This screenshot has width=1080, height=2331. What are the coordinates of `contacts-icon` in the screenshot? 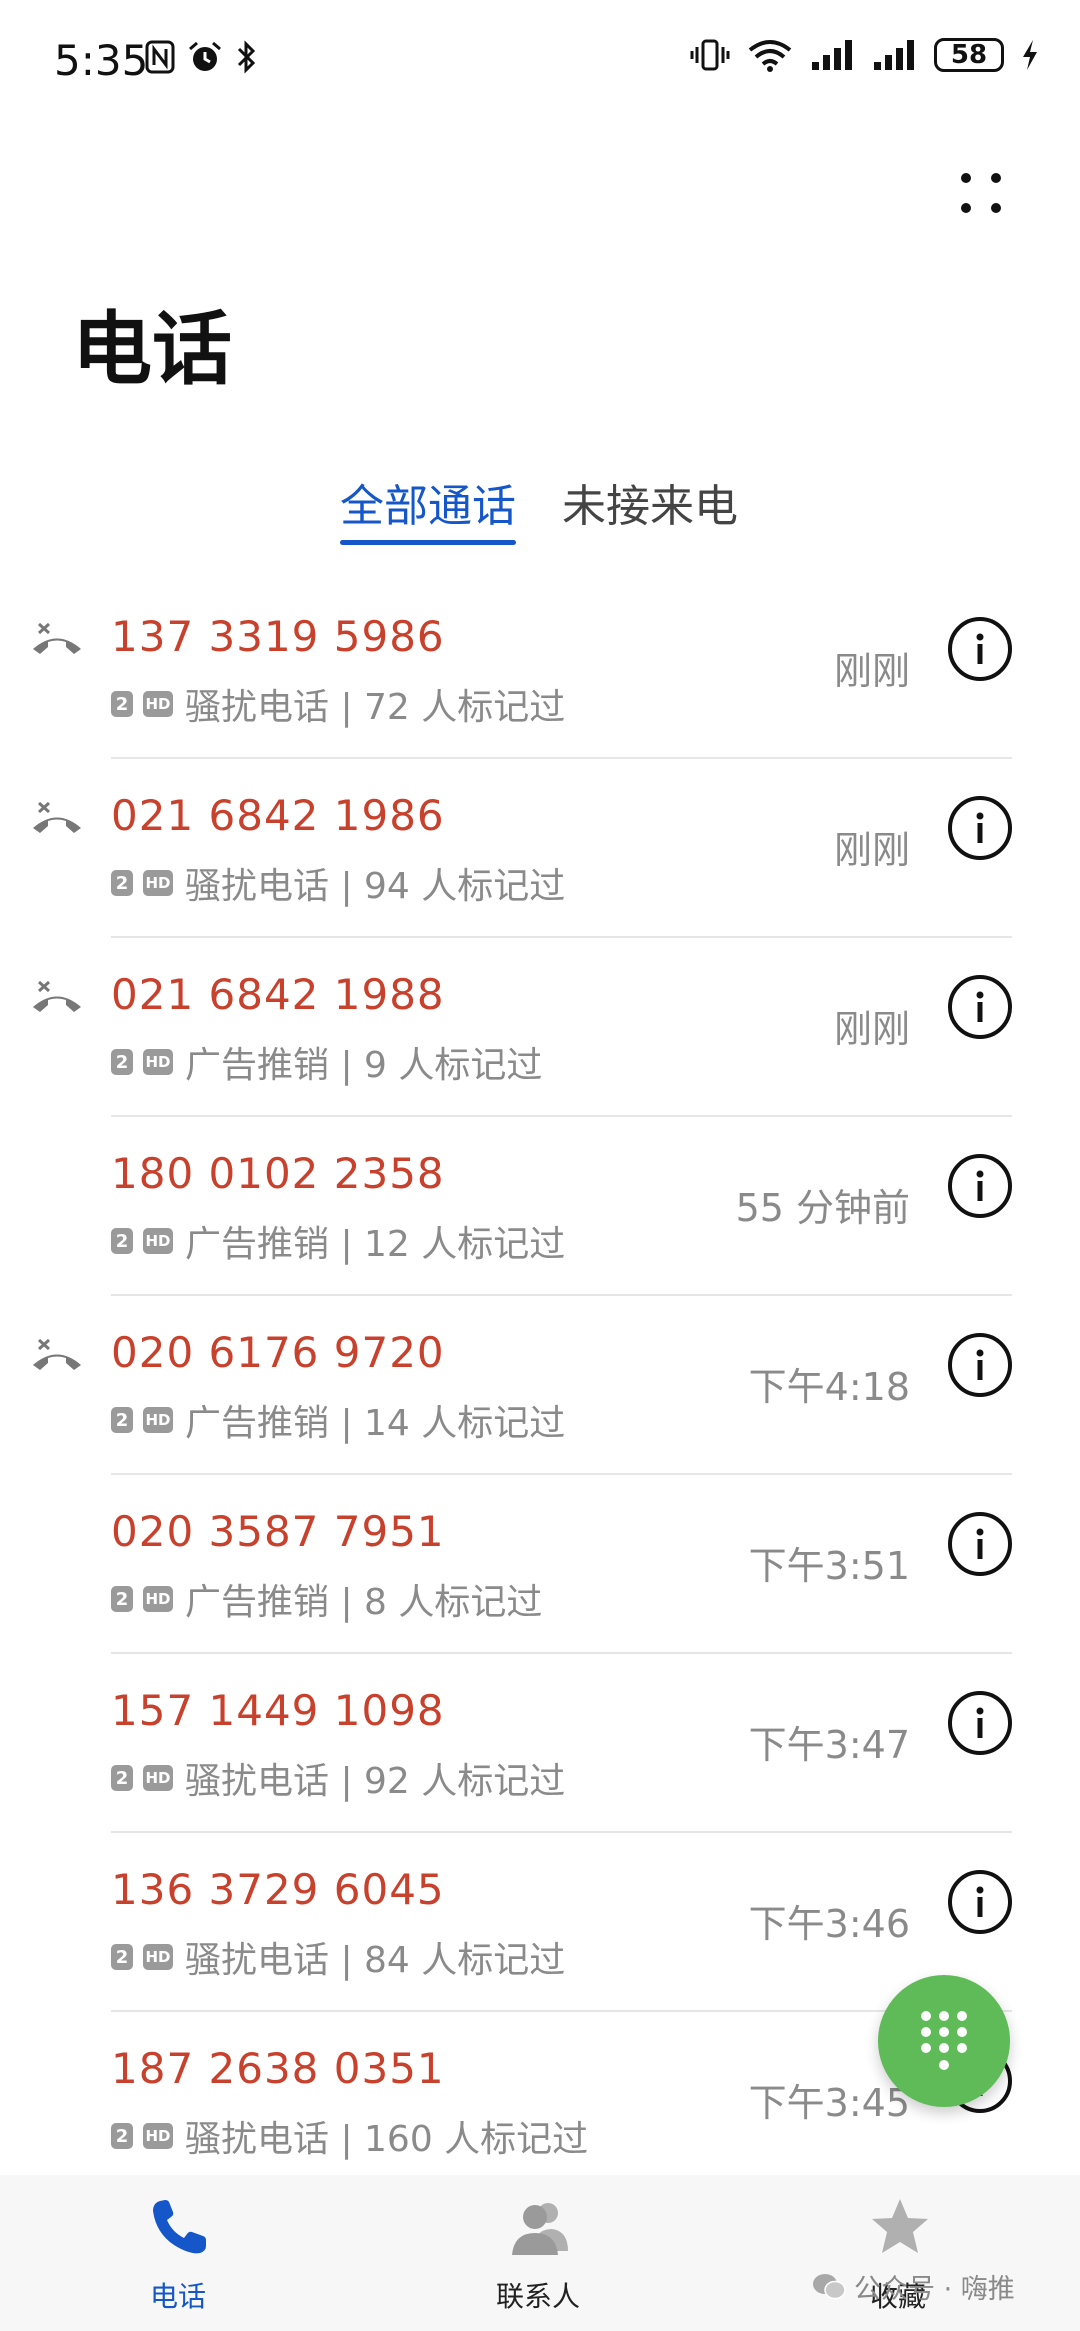 It's located at (540, 2229).